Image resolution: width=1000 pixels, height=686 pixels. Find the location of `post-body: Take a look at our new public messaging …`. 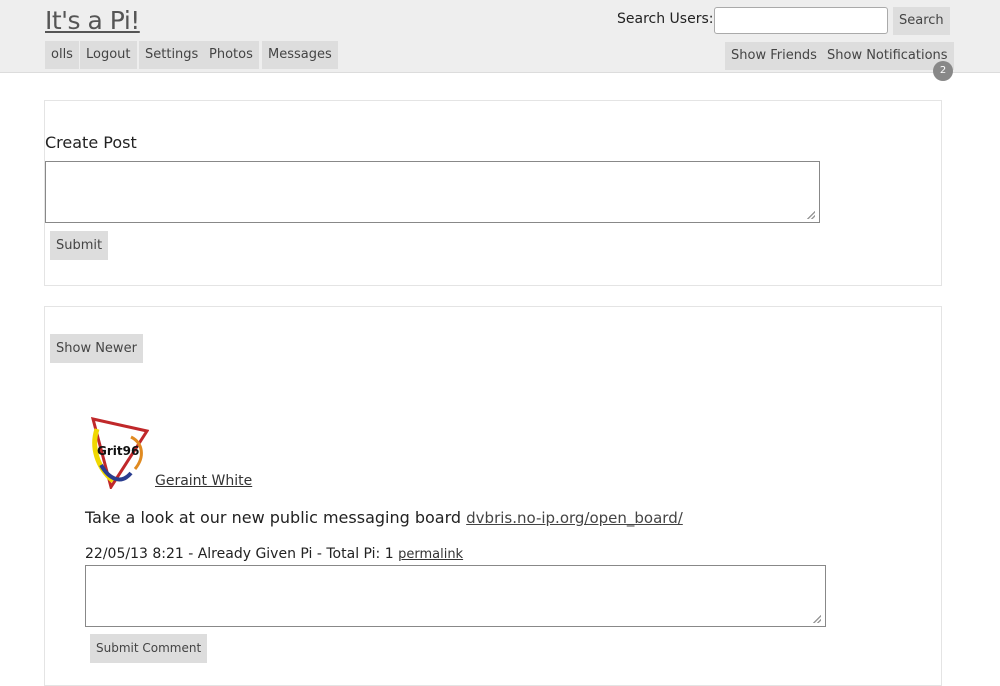

post-body: Take a look at our new public messaging … is located at coordinates (384, 517).